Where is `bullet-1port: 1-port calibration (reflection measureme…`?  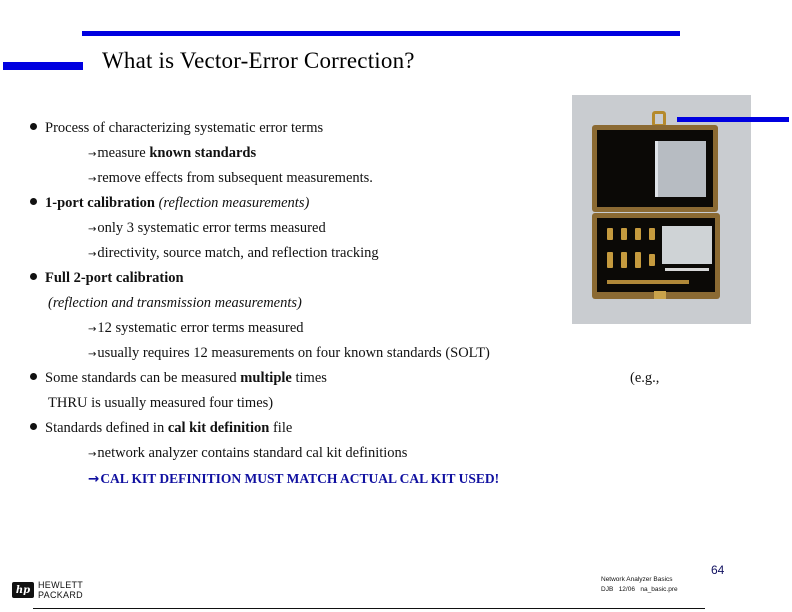
bullet-1port: 1-port calibration (reflection measureme… is located at coordinates (169, 203).